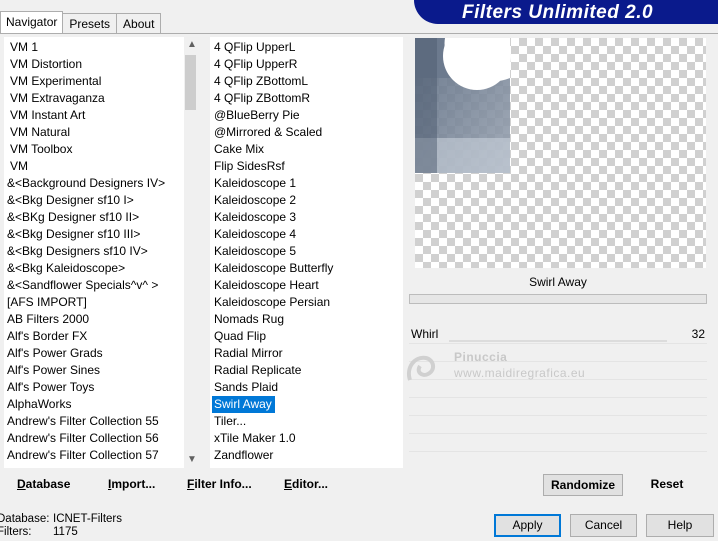  What do you see at coordinates (100, 285) in the screenshot?
I see `category-item: &<Sandflower Specials^v^ >` at bounding box center [100, 285].